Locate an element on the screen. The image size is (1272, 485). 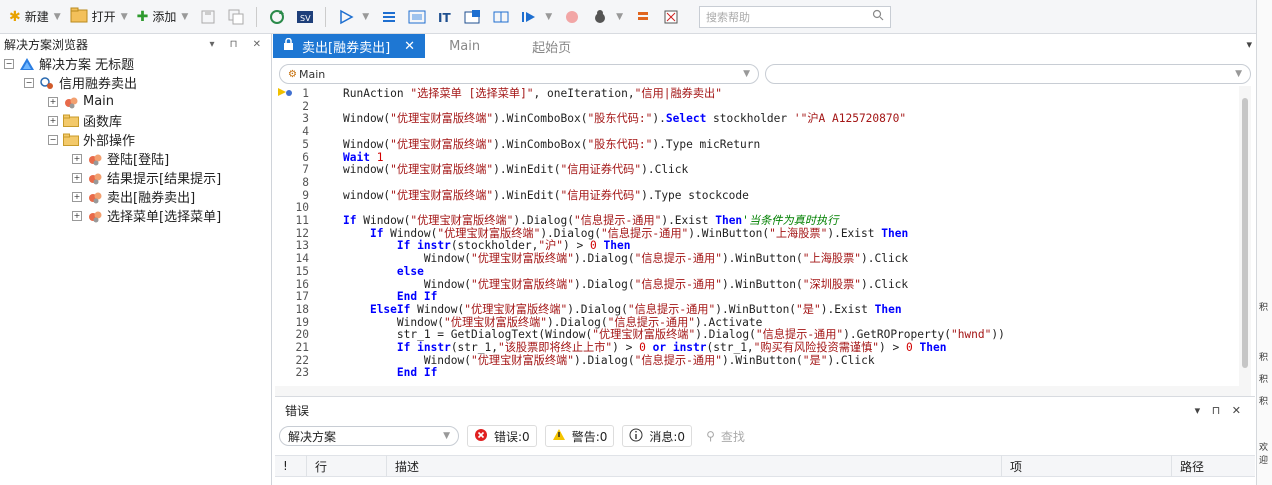
debug-icon is located at coordinates (600, 17).